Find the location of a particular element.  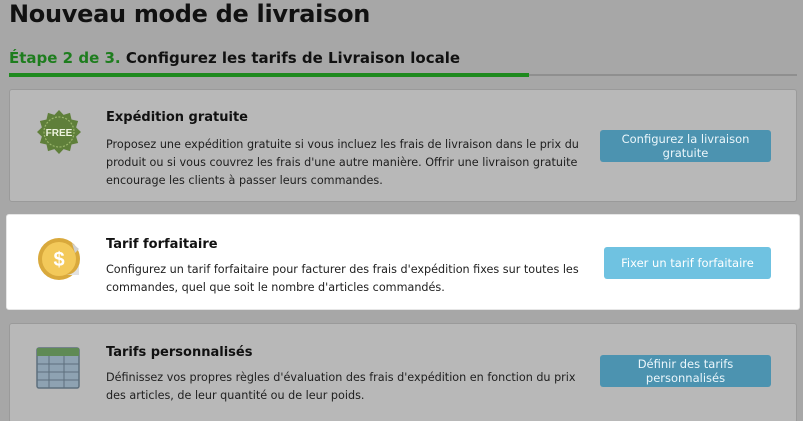

free-badge-text: FREE is located at coordinates (59, 133).